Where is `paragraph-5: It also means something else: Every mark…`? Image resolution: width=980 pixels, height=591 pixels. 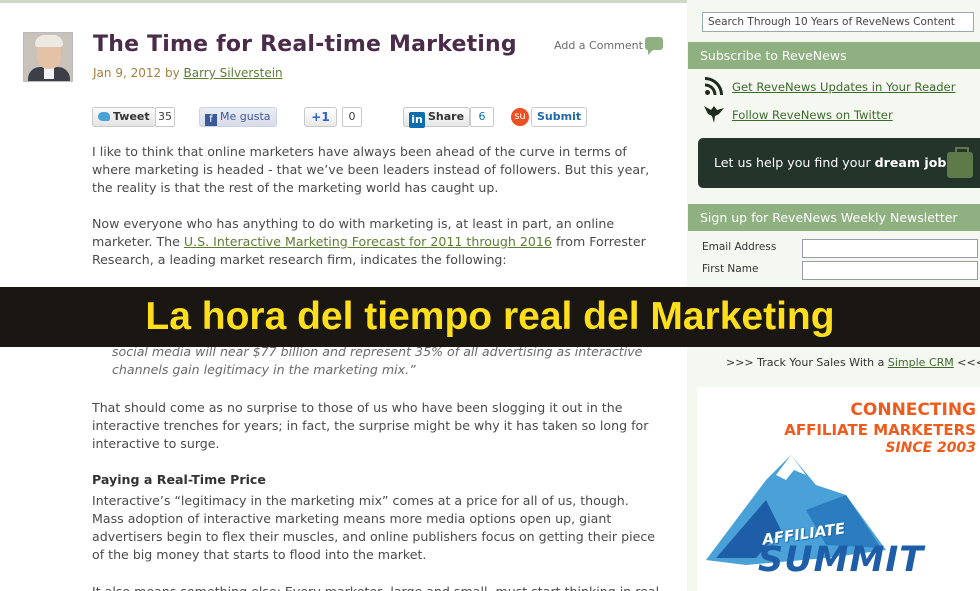 paragraph-5: It also means something else: Every mark… is located at coordinates (378, 587).